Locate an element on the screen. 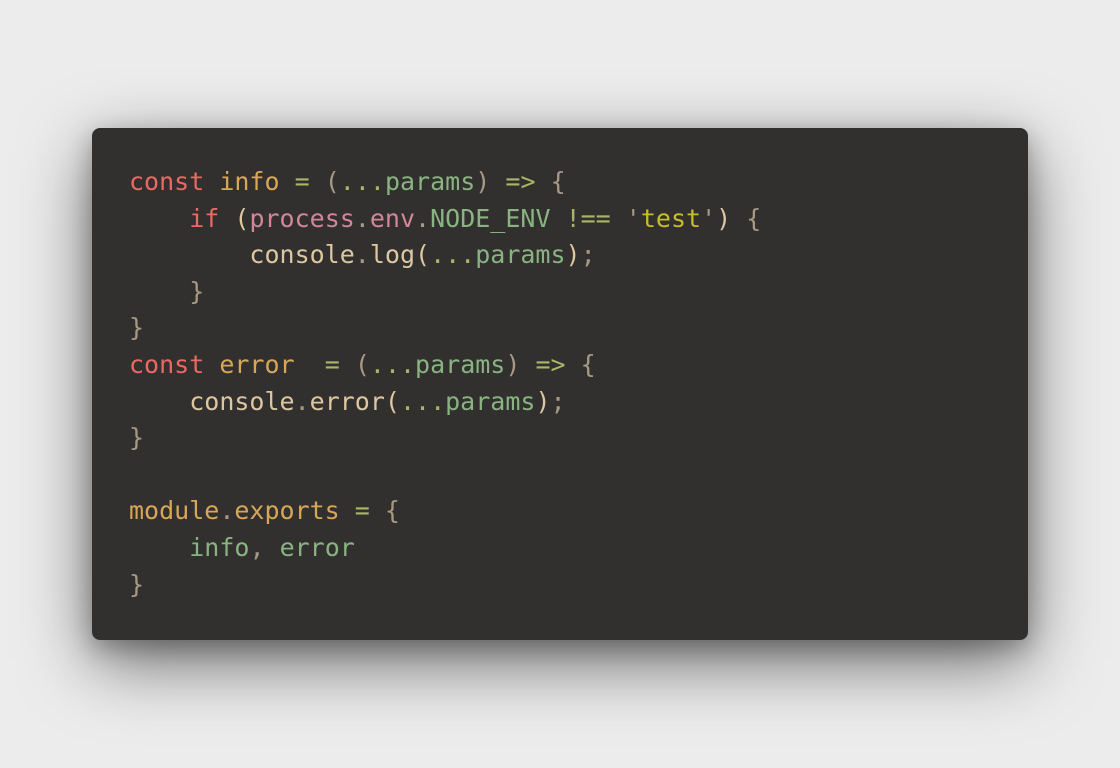 This screenshot has height=768, width=1120. code-token-identifier: exports is located at coordinates (287, 511).